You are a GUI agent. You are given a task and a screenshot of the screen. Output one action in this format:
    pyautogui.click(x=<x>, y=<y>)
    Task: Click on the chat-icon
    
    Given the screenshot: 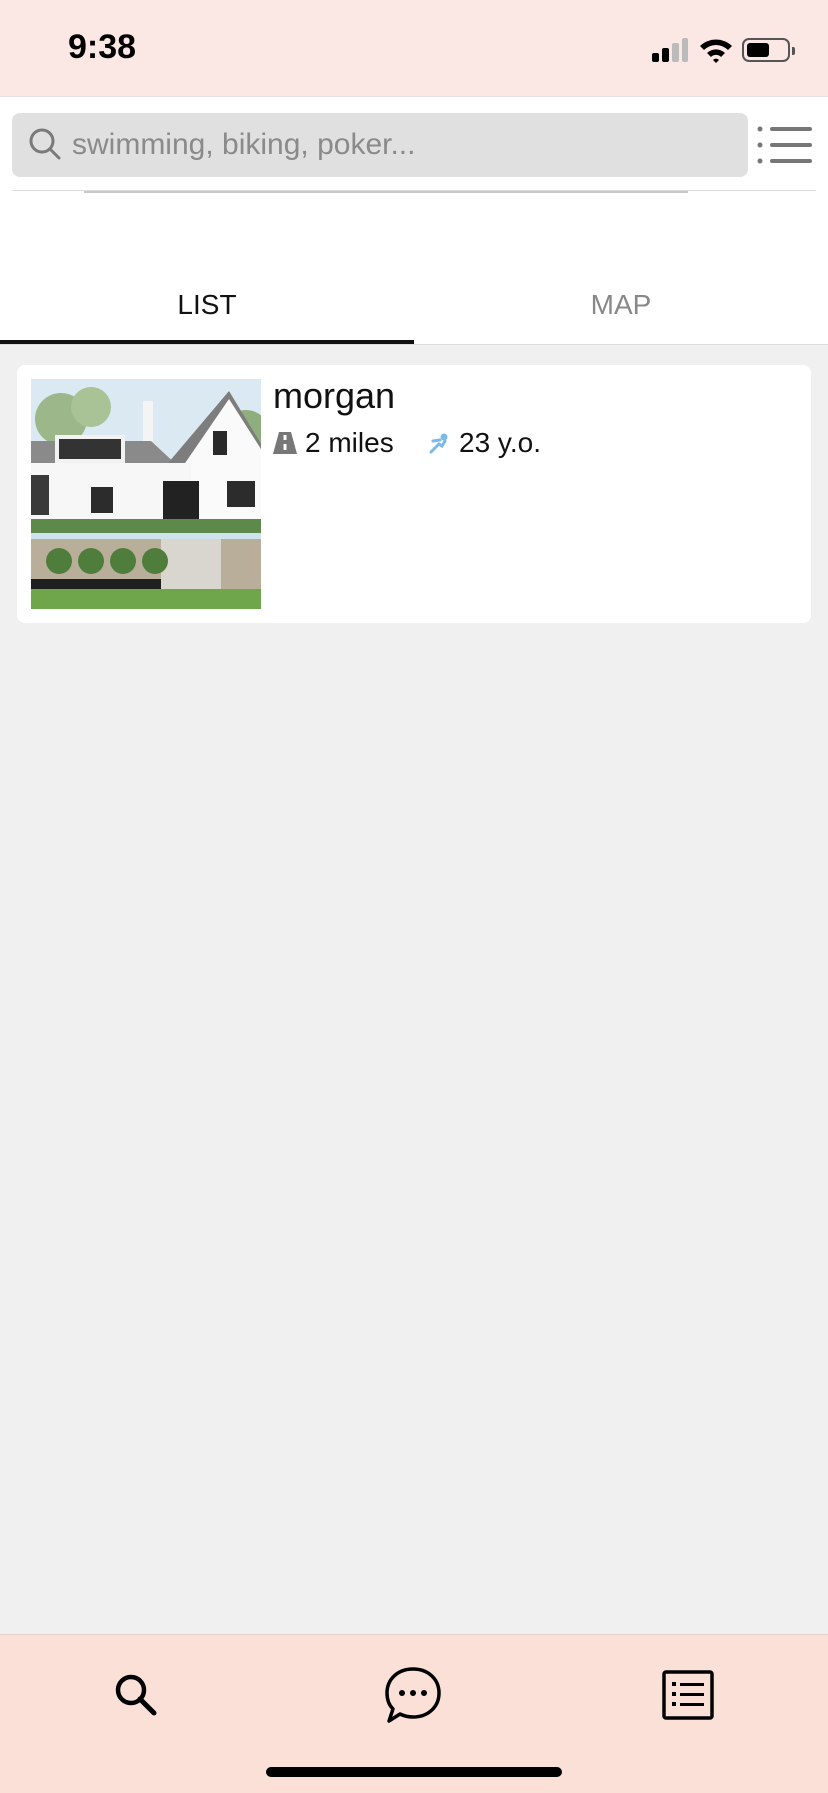 What is the action you would take?
    pyautogui.click(x=413, y=1695)
    